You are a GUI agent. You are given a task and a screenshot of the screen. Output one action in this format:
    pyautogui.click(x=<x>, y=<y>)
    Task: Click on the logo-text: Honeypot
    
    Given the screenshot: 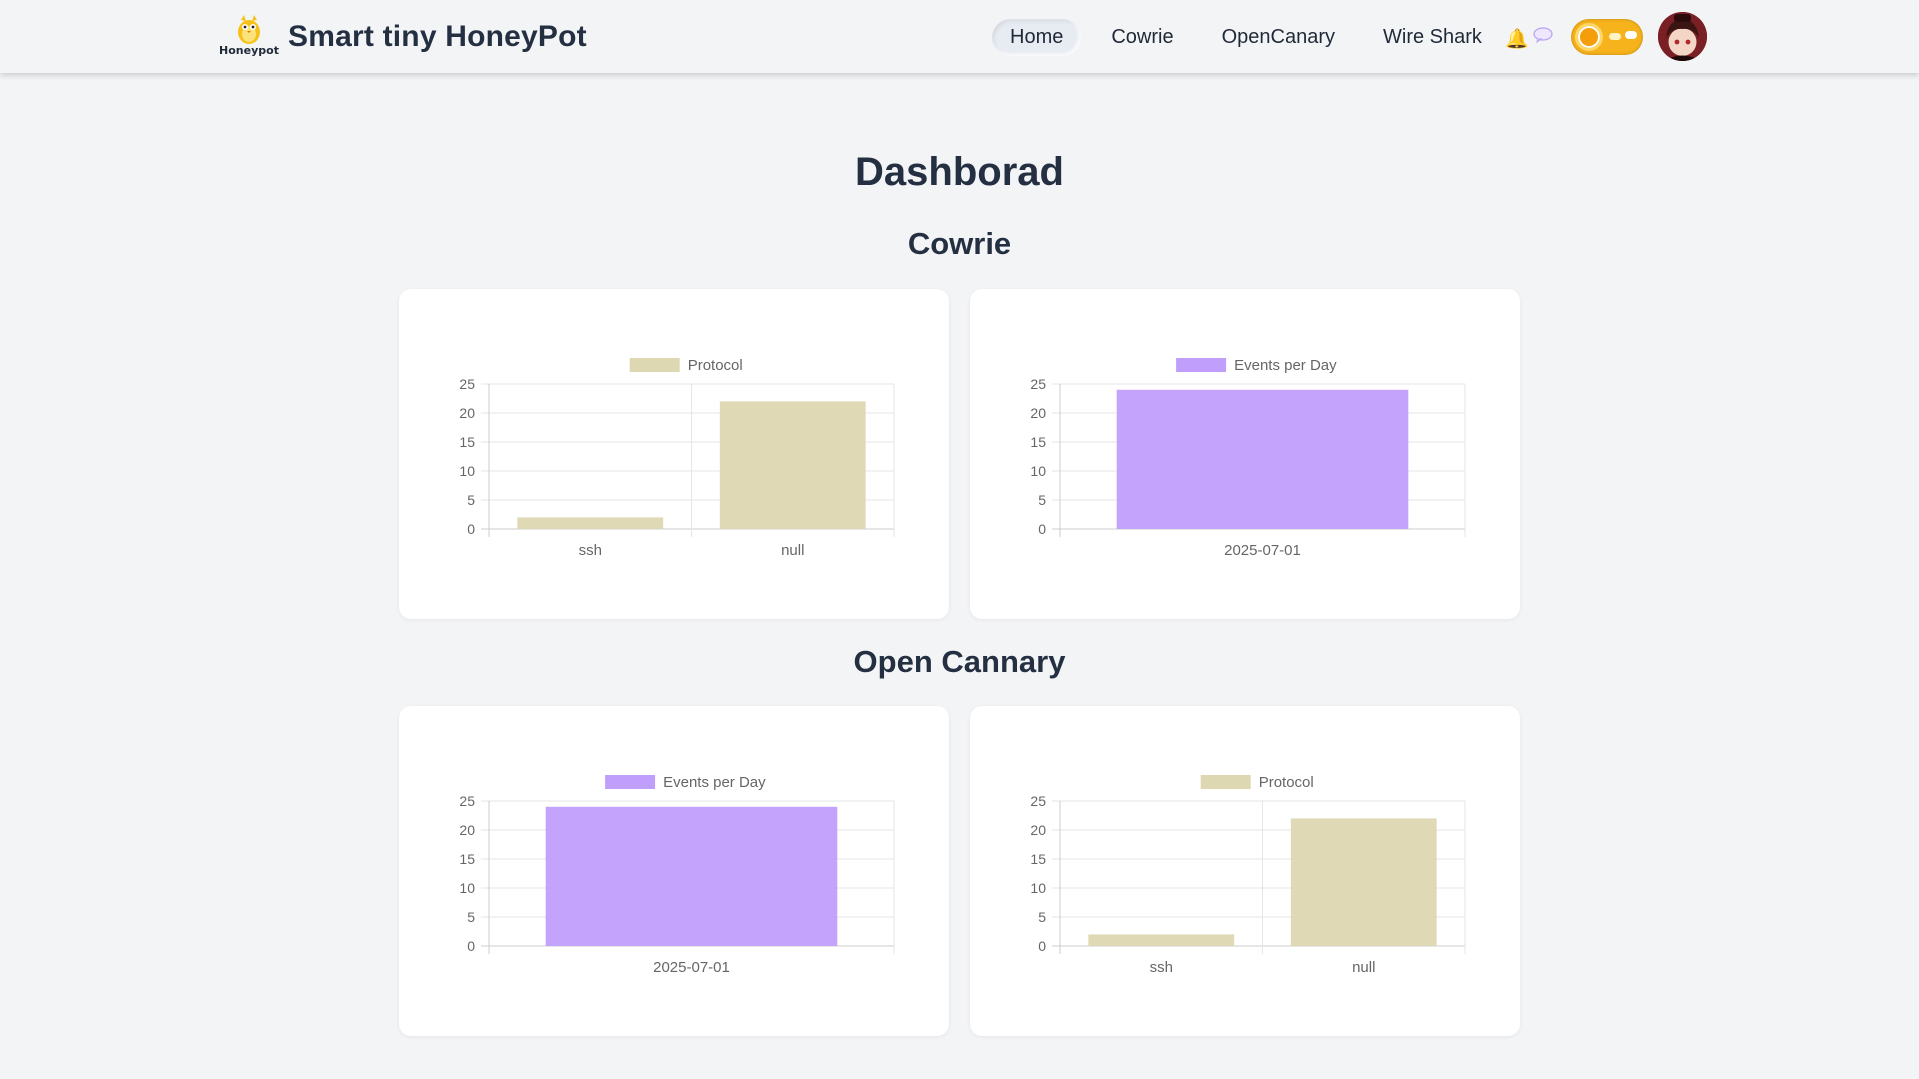 What is the action you would take?
    pyautogui.click(x=249, y=50)
    